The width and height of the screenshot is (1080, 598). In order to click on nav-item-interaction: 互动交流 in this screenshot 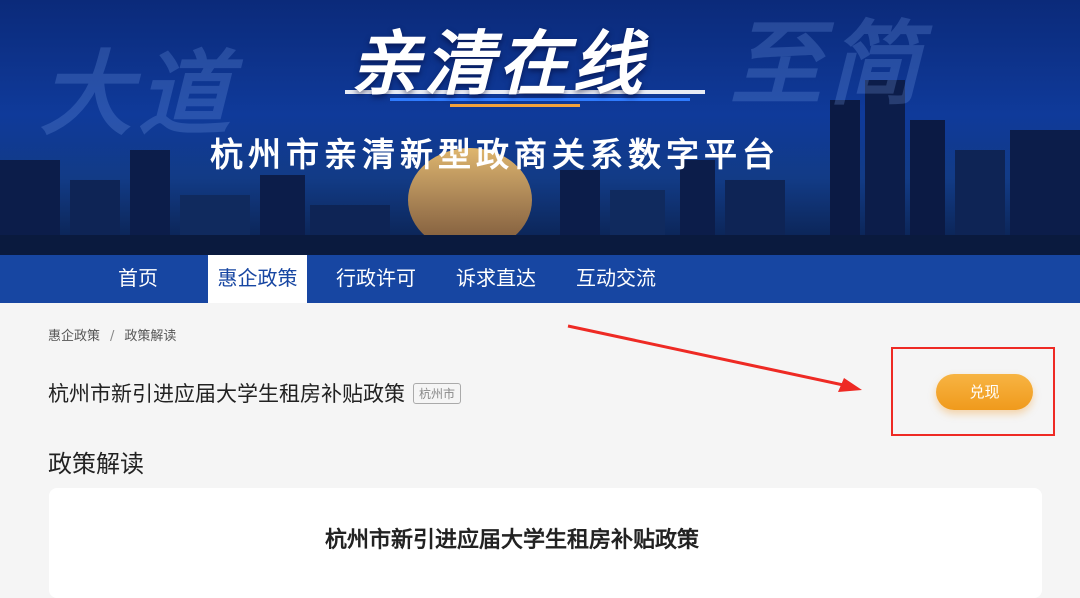, I will do `click(616, 279)`.